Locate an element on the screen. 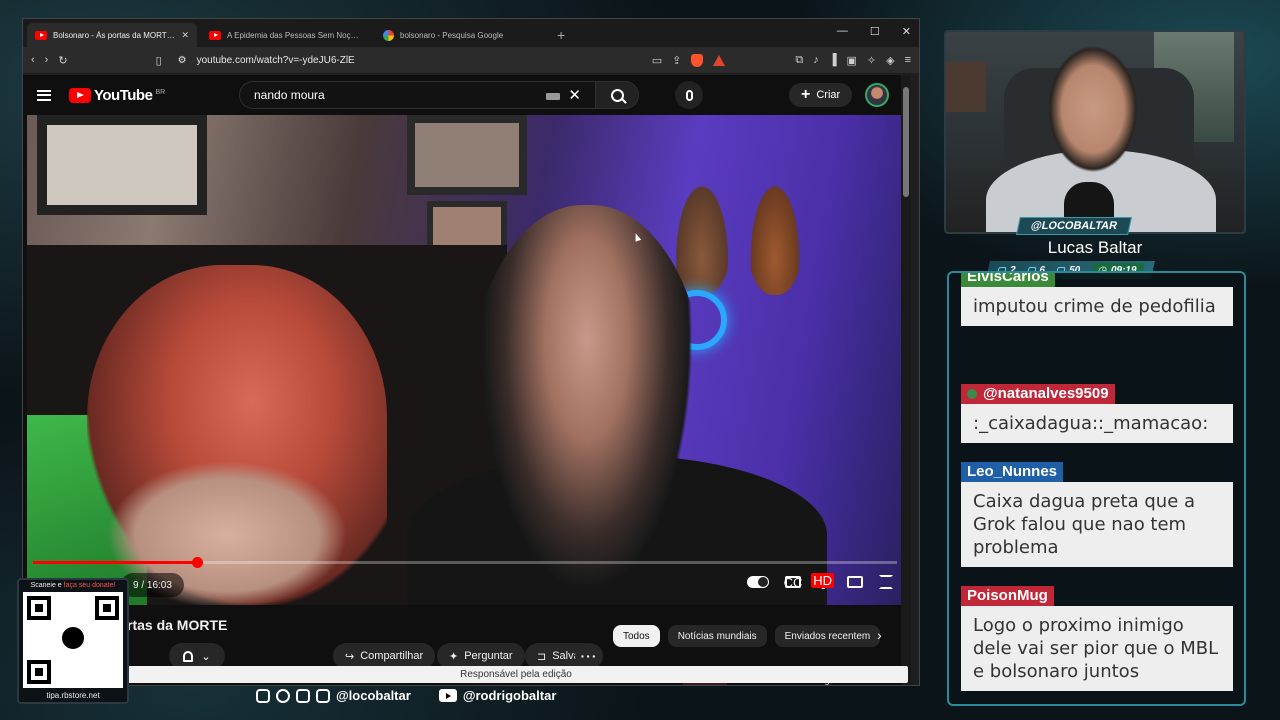  fullscreen-icon is located at coordinates (886, 582).